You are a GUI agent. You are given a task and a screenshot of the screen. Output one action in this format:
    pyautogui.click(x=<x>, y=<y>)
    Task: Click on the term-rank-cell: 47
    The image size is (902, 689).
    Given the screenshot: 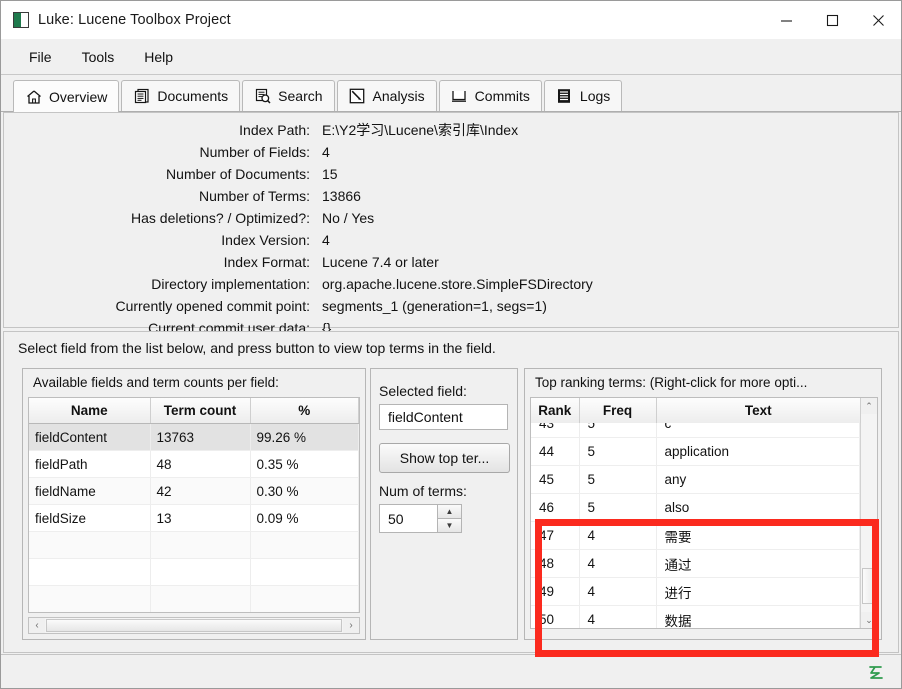 What is the action you would take?
    pyautogui.click(x=555, y=535)
    